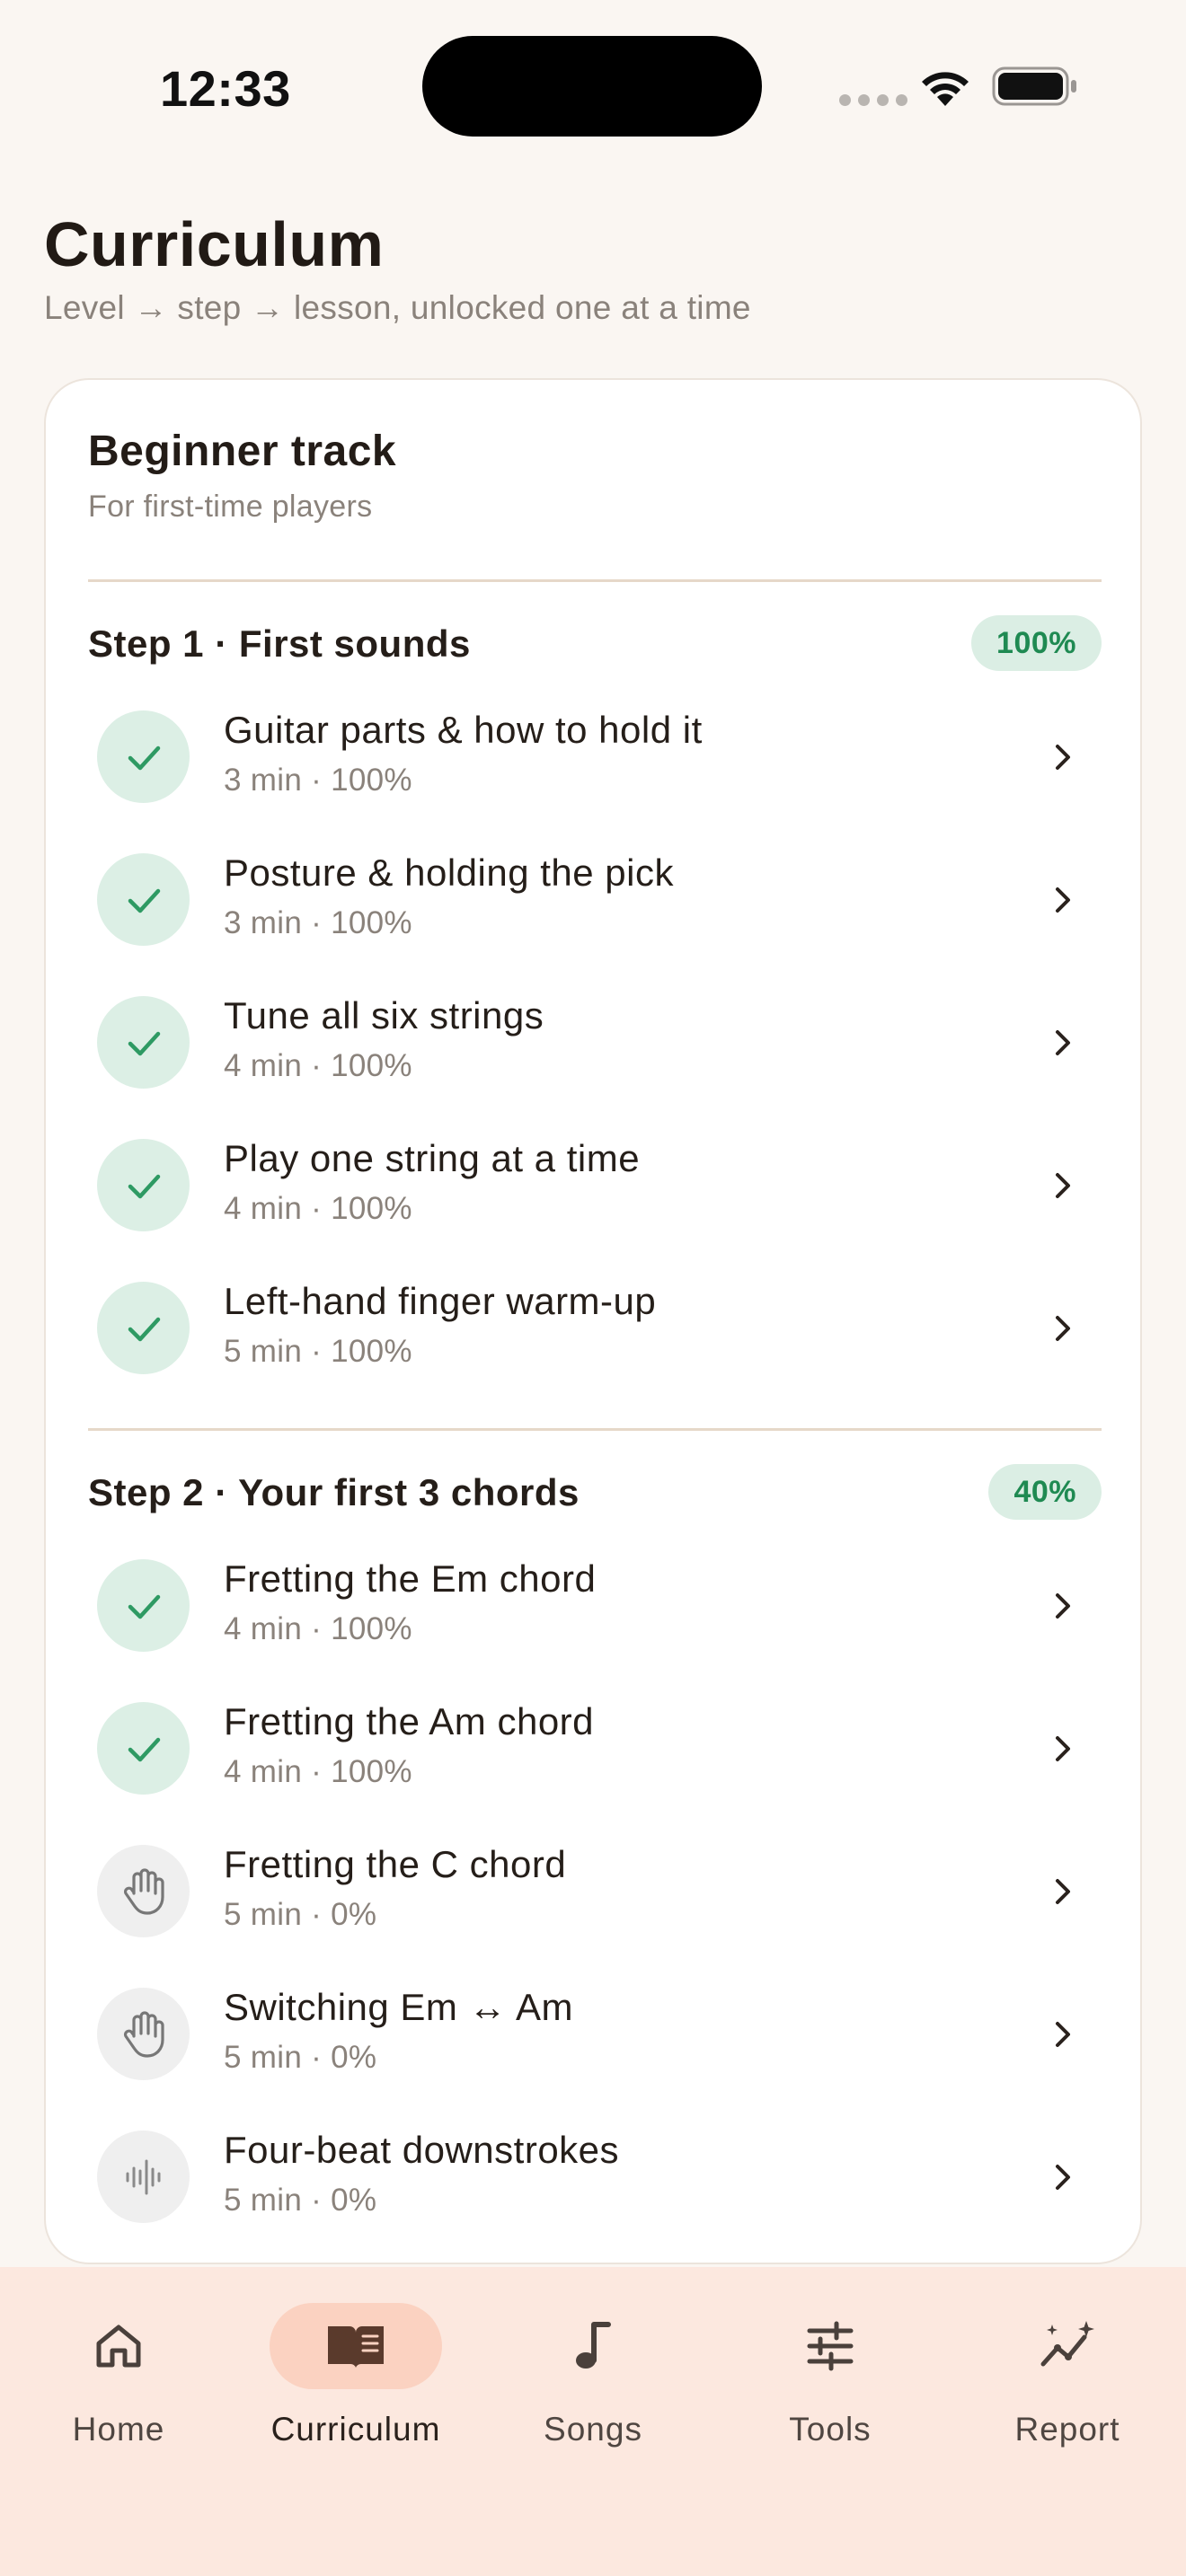 Image resolution: width=1186 pixels, height=2576 pixels. Describe the element at coordinates (595, 643) in the screenshot. I see `step-header: Step 1 · First sounds 100%` at that location.